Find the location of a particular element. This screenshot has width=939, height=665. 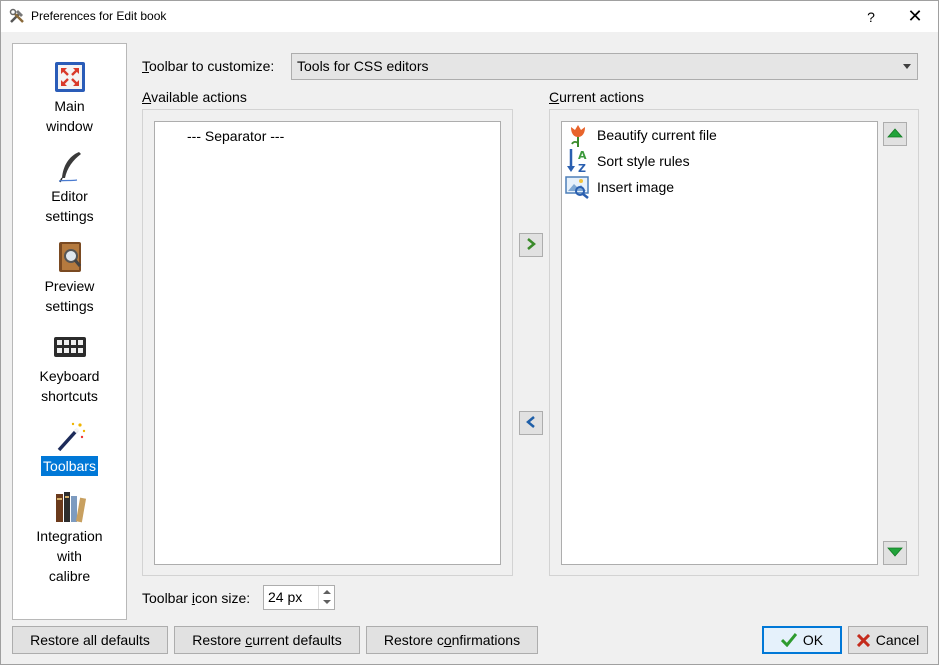

chevron-down-icon is located at coordinates (907, 66).